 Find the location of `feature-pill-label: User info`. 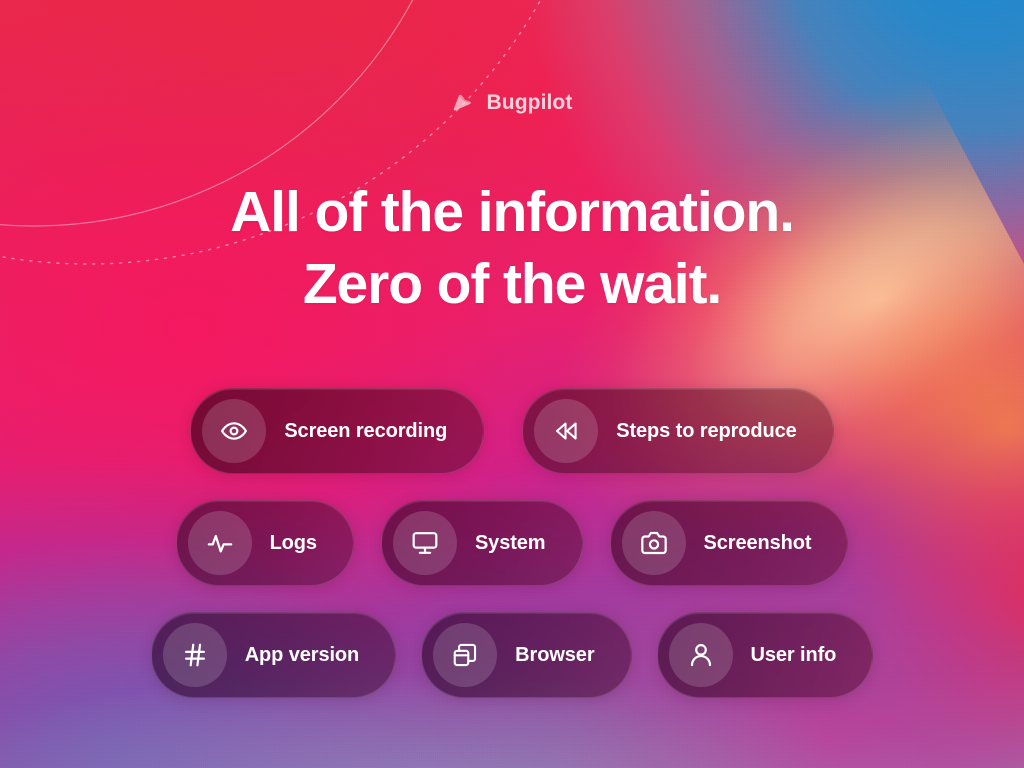

feature-pill-label: User info is located at coordinates (793, 655).